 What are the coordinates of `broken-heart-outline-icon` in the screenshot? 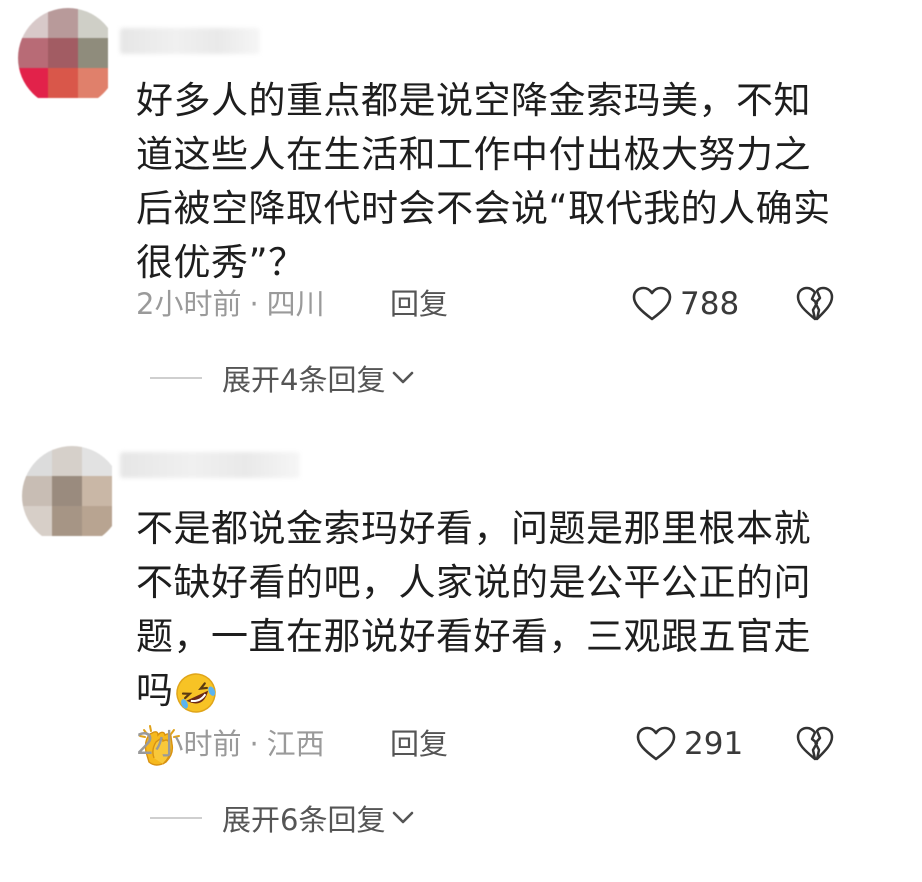 It's located at (815, 743).